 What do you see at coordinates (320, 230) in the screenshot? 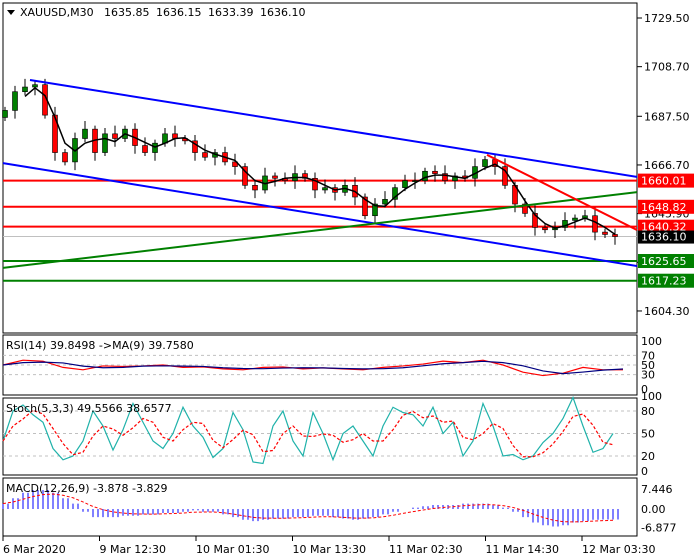
I see `trendline-support-green` at bounding box center [320, 230].